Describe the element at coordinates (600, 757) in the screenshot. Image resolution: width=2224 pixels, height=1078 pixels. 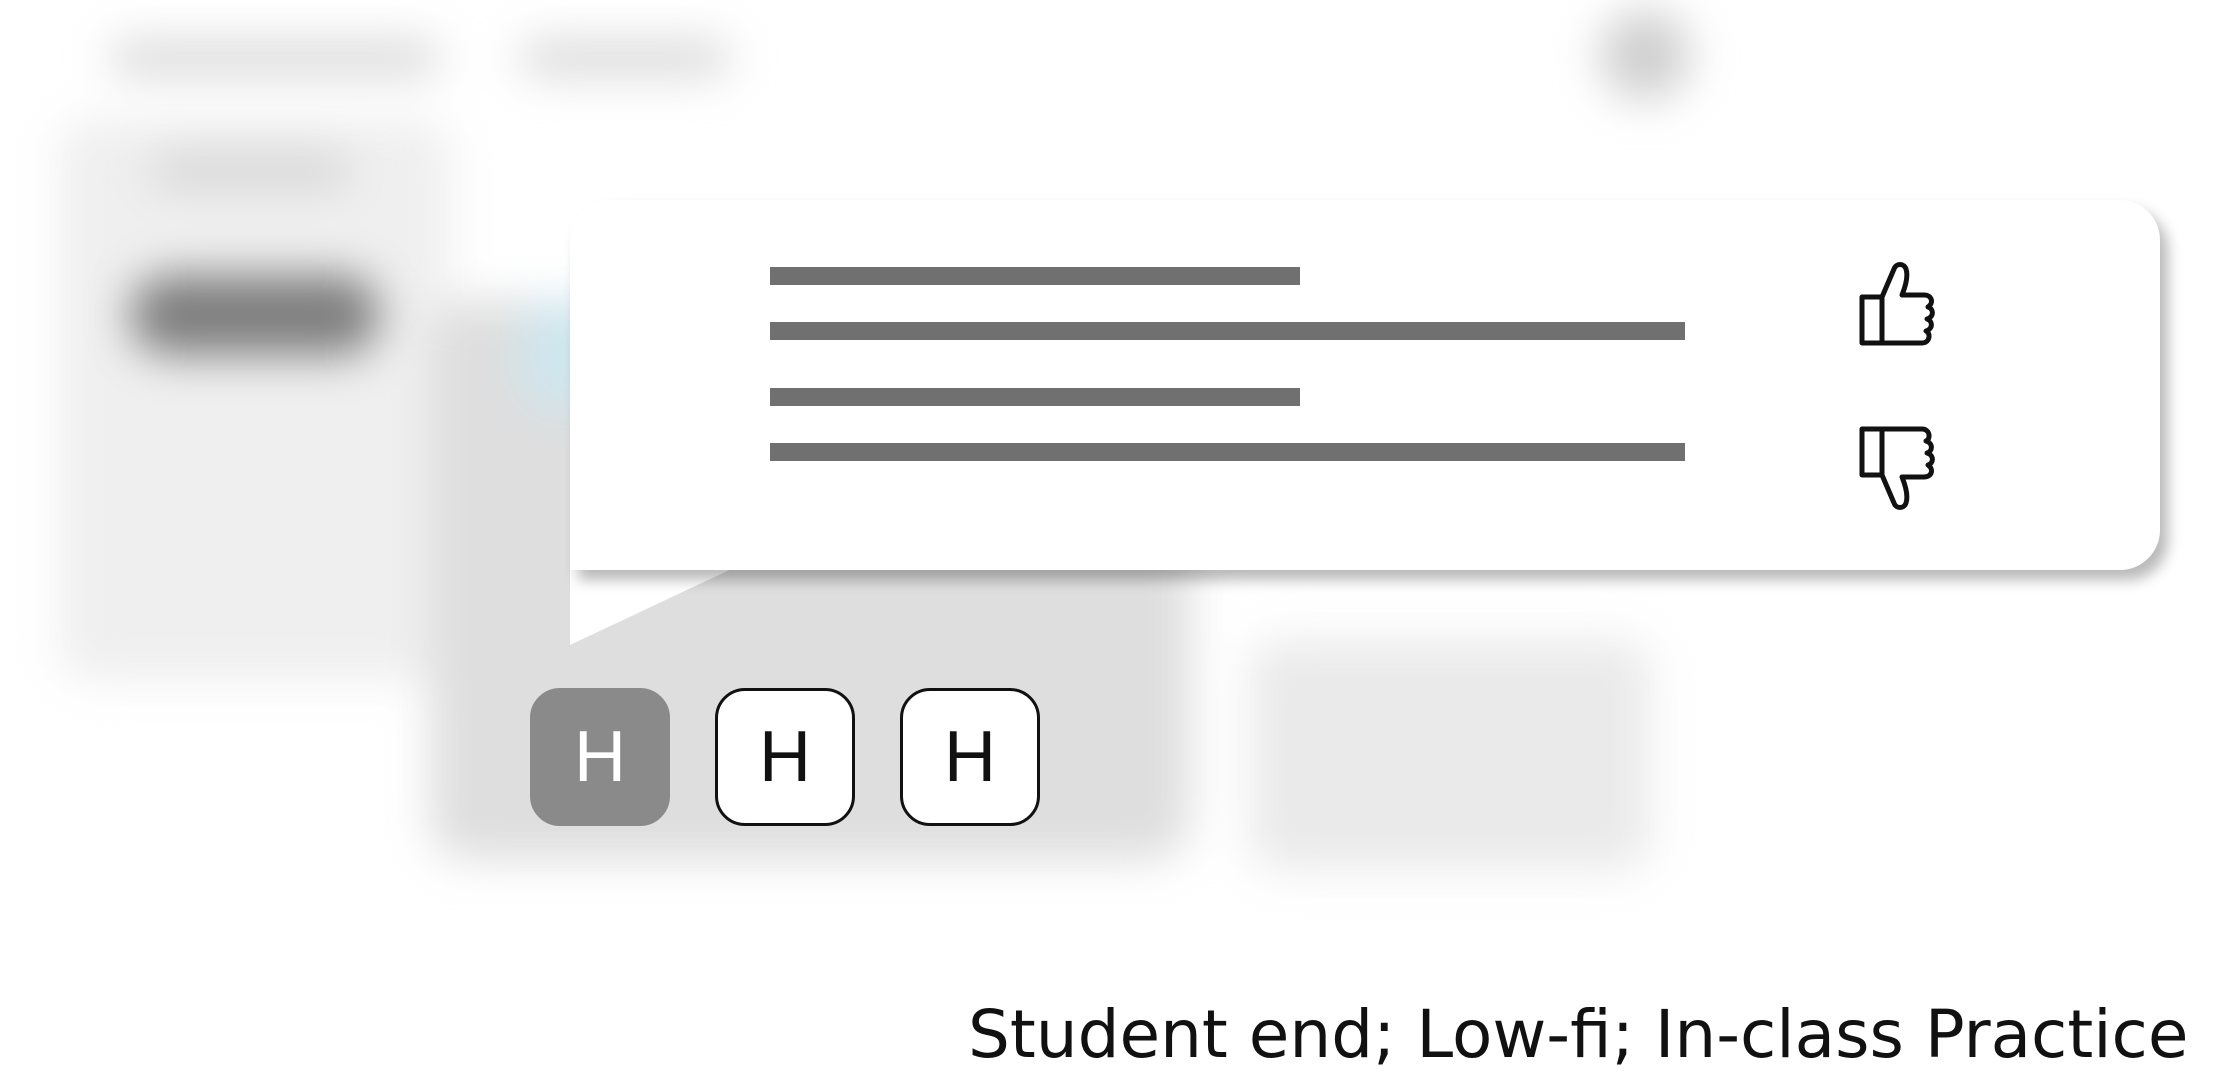
I see `hint-button-1: H` at that location.